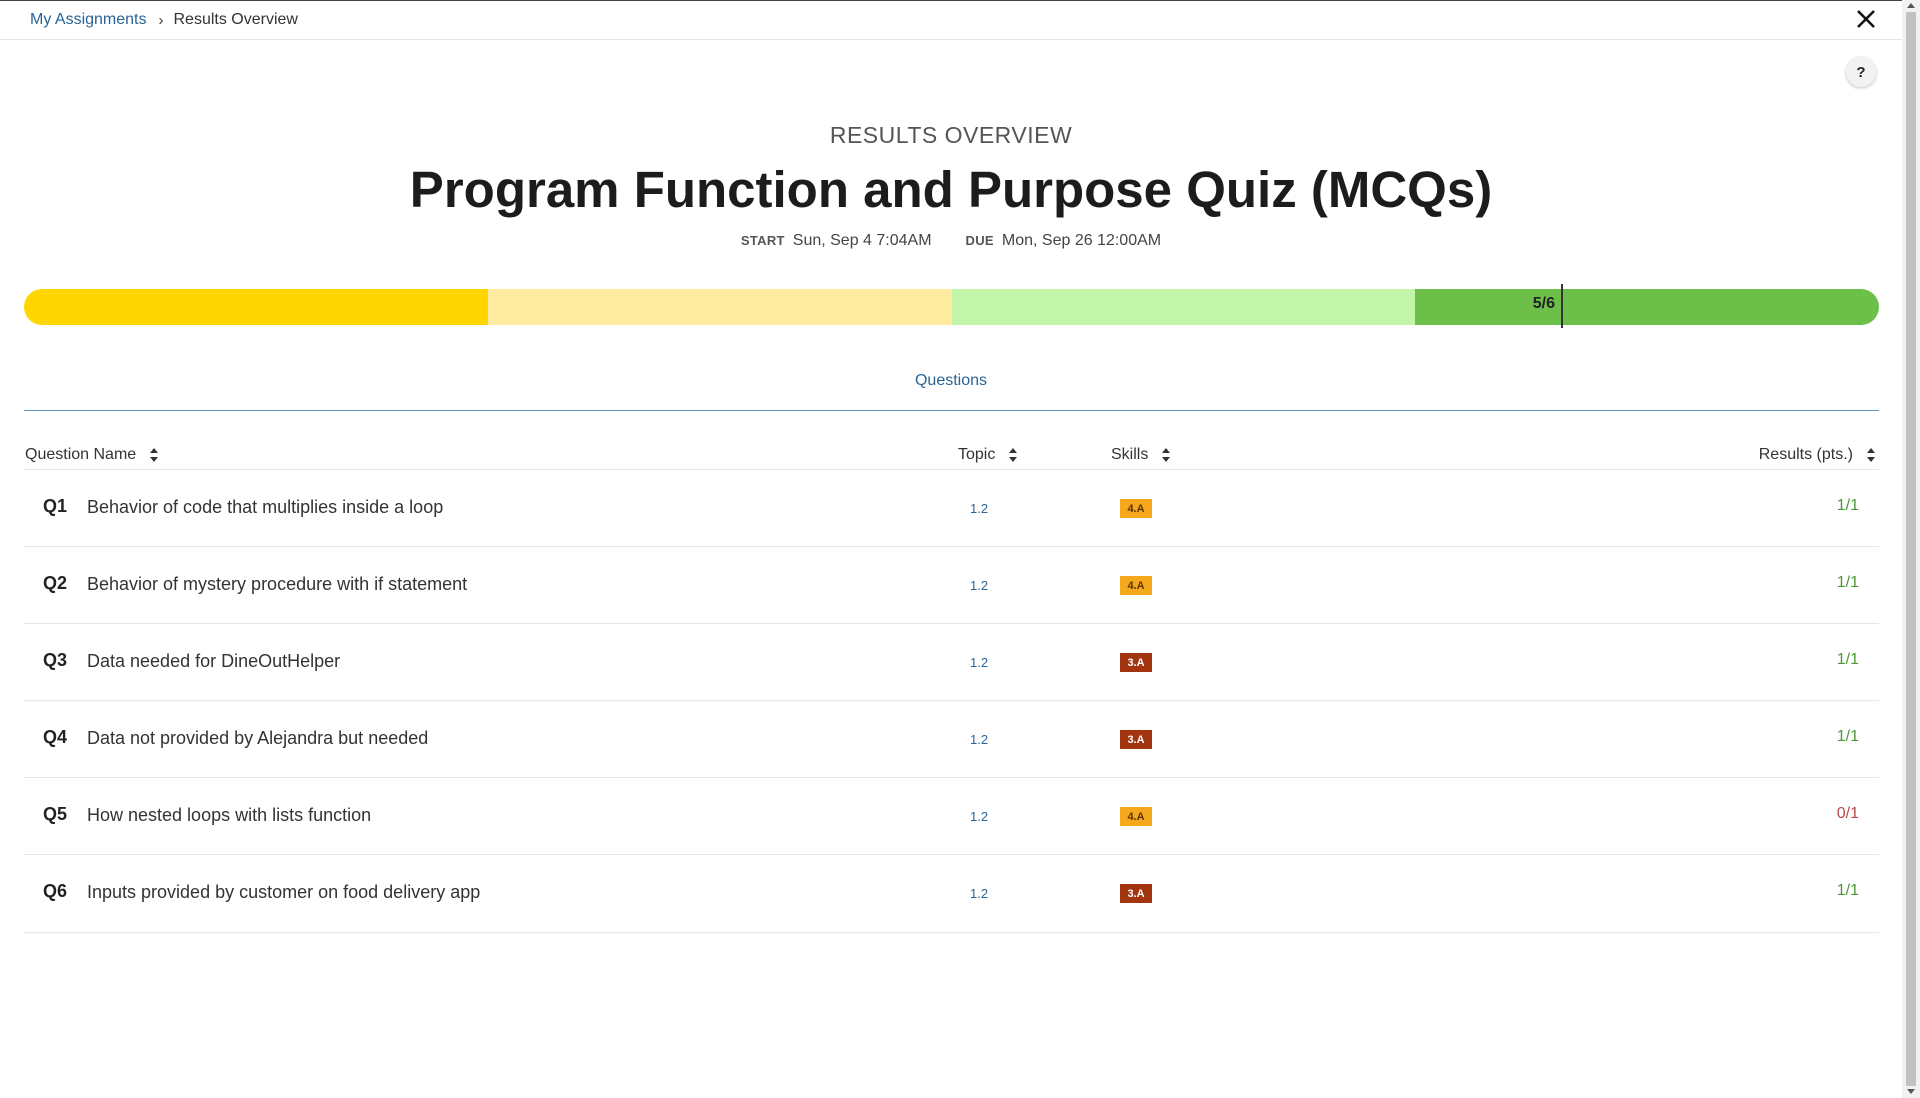 Image resolution: width=1920 pixels, height=1098 pixels. I want to click on page-eyebrow: RESULTS OVERVIEW, so click(951, 135).